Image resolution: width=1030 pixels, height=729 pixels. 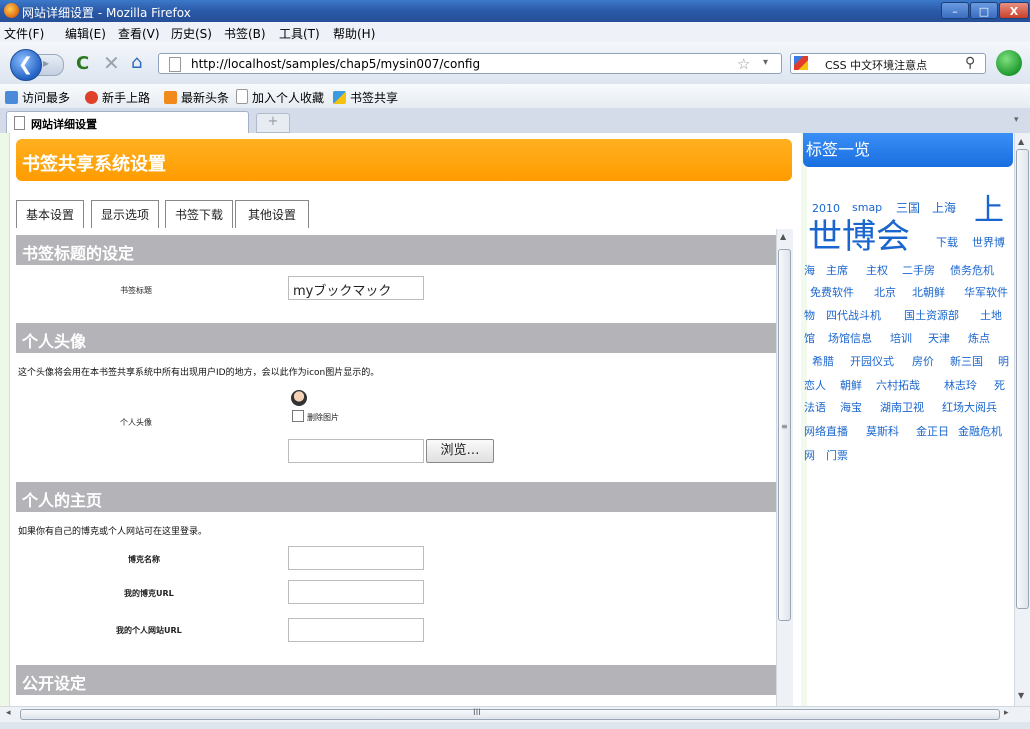 What do you see at coordinates (859, 233) in the screenshot?
I see `tag-item: 世博会` at bounding box center [859, 233].